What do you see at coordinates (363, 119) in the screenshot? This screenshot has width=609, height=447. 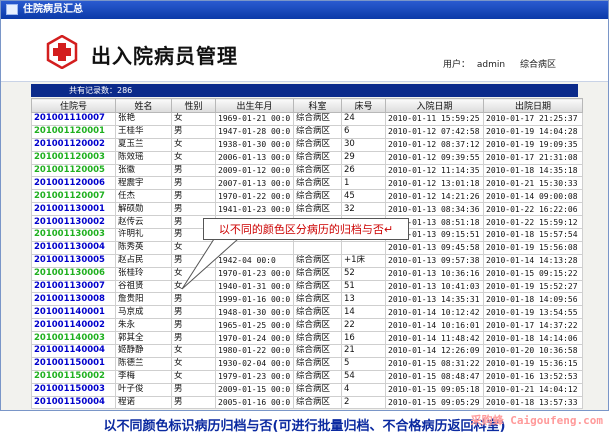 I see `bed-cell: 24` at bounding box center [363, 119].